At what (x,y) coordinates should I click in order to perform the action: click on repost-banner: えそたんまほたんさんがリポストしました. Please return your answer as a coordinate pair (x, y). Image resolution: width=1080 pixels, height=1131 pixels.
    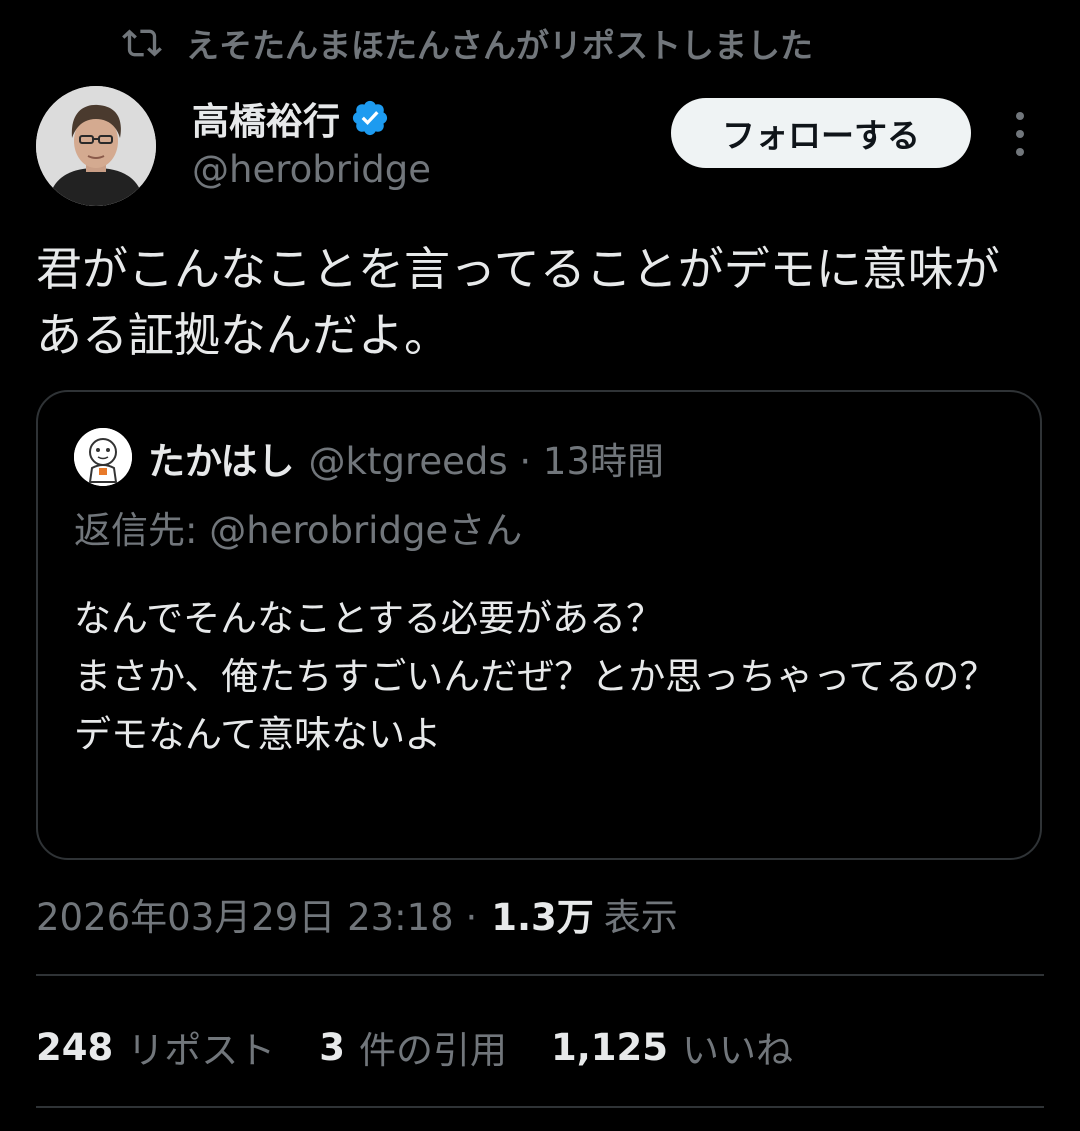
    Looking at the image, I should click on (467, 43).